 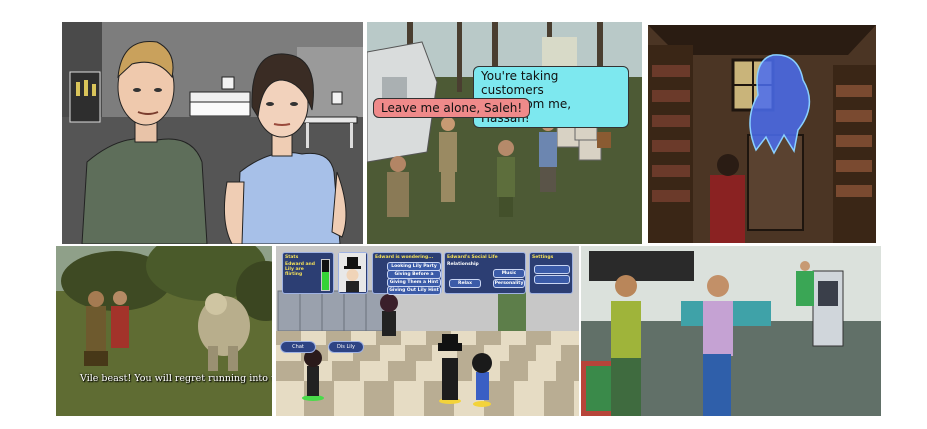 What do you see at coordinates (463, 264) in the screenshot?
I see `social-subtitle: Relationship` at bounding box center [463, 264].